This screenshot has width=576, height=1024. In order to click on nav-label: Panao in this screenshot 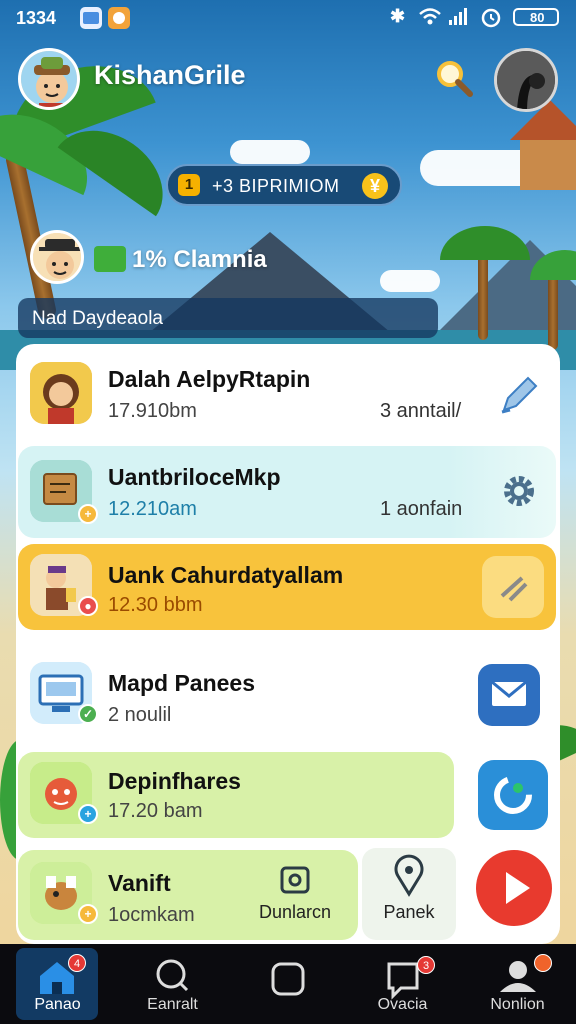, I will do `click(57, 1004)`.